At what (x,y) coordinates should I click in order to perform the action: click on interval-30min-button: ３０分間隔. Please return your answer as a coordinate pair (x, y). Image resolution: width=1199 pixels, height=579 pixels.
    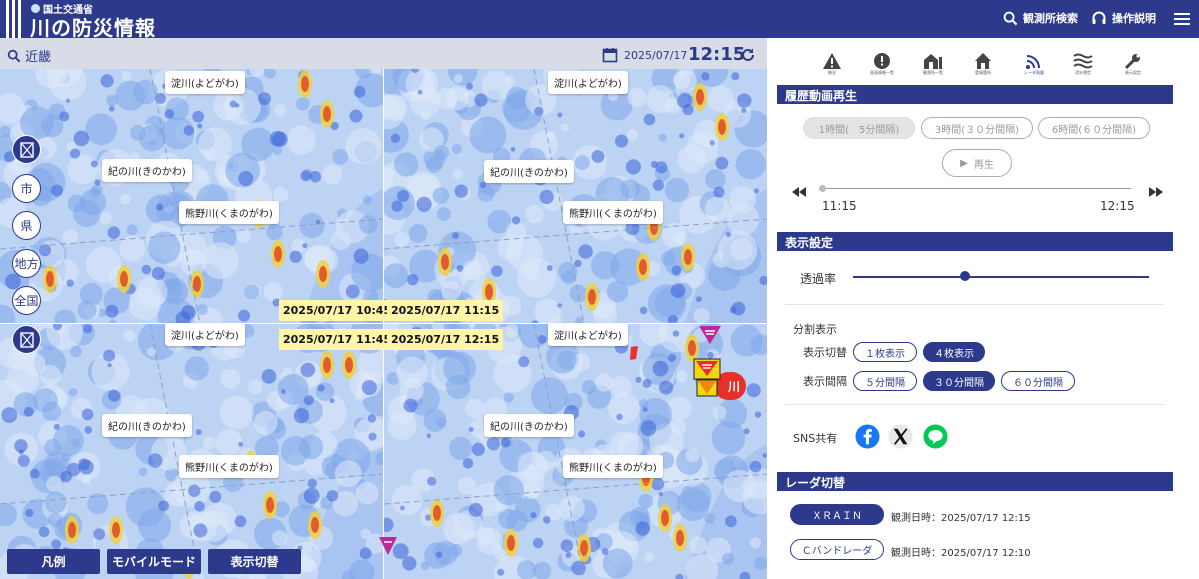
    Looking at the image, I should click on (959, 381).